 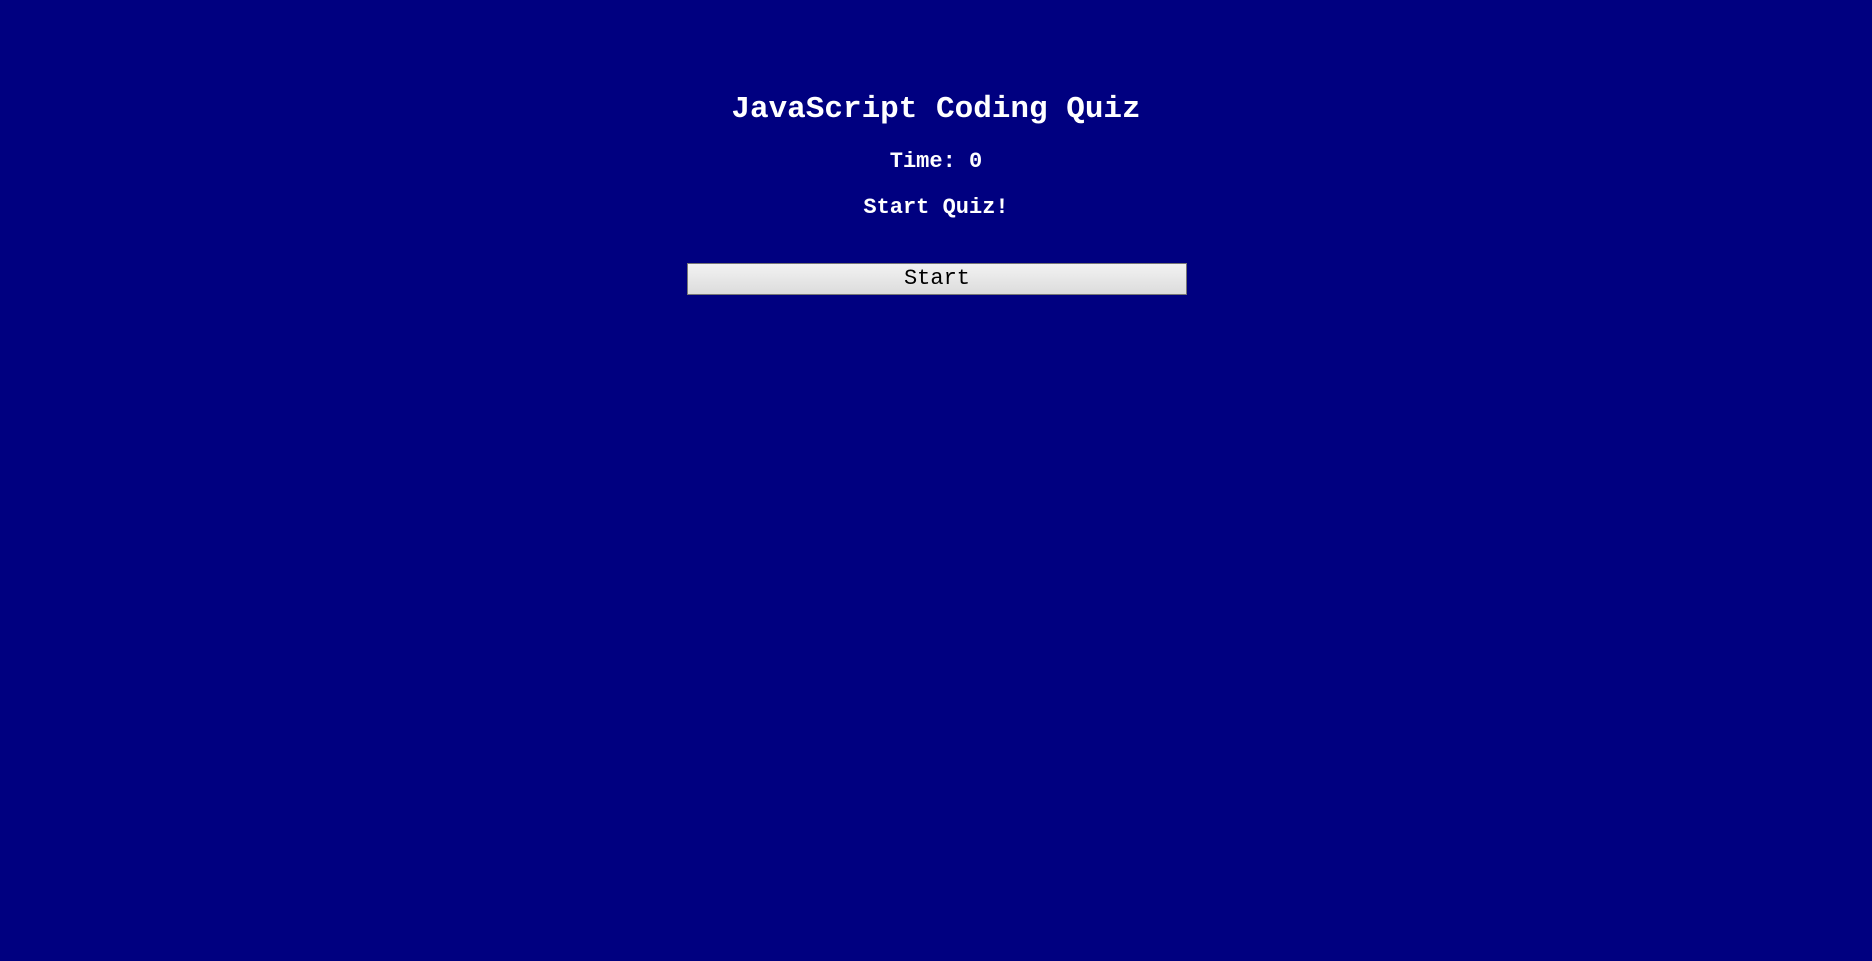 What do you see at coordinates (937, 279) in the screenshot?
I see `start-button: Start` at bounding box center [937, 279].